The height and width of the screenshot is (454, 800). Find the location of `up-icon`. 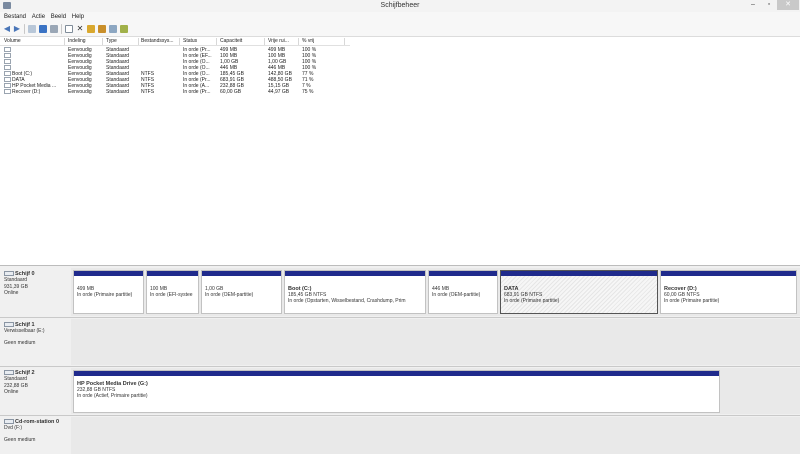

up-icon is located at coordinates (32, 29).